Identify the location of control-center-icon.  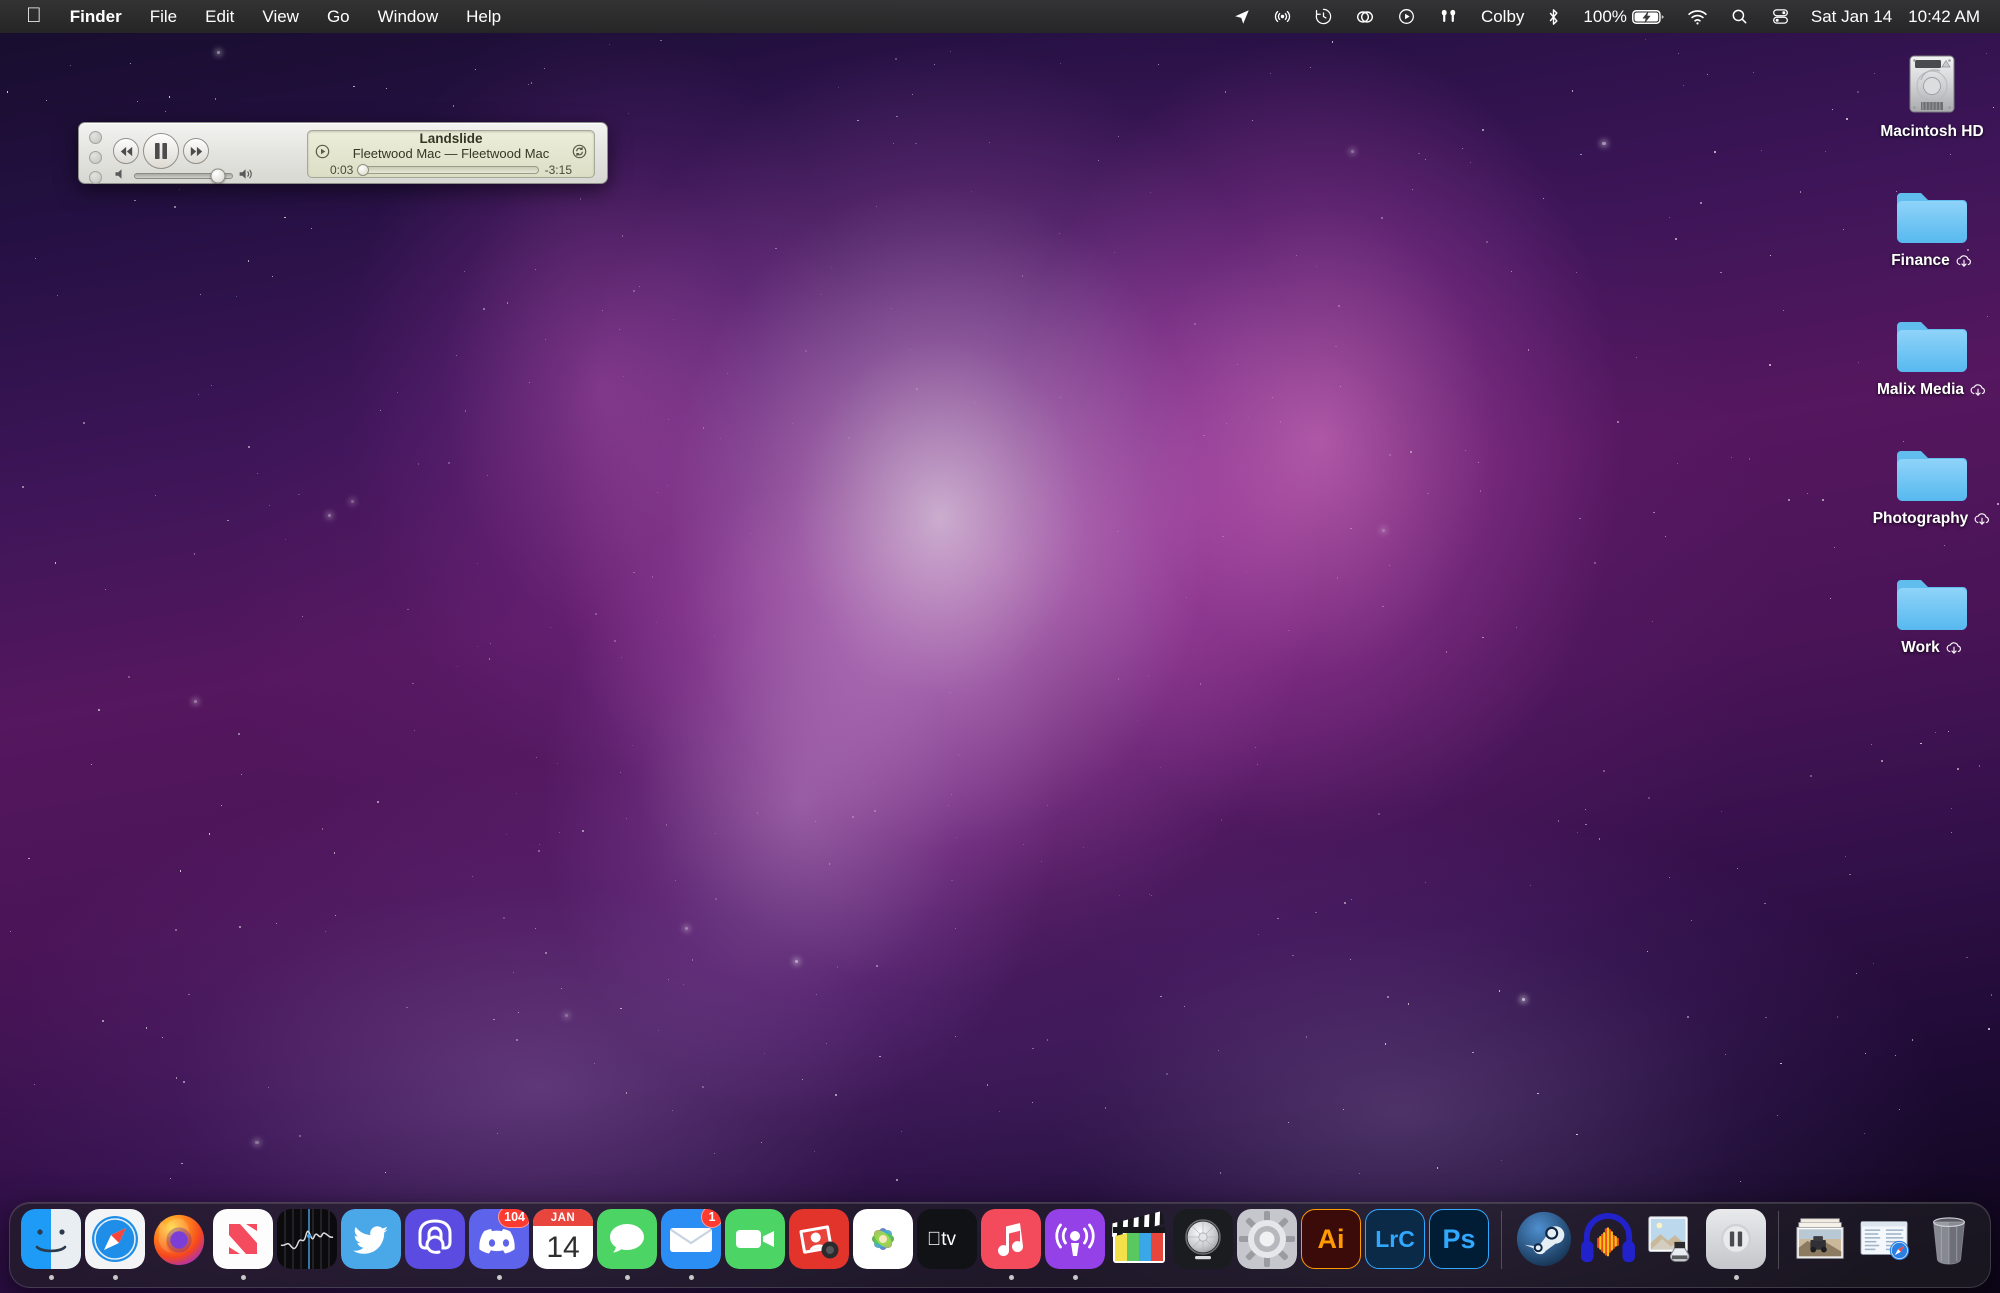
(1780, 16).